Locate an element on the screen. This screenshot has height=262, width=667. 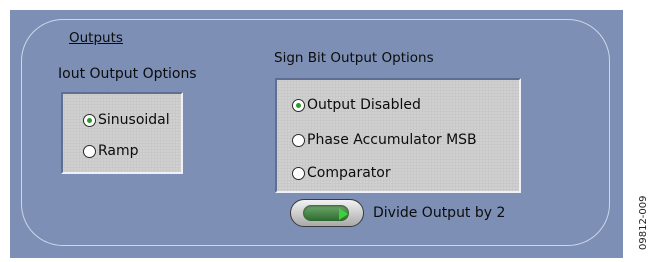
divide-output-toggle is located at coordinates (327, 213).